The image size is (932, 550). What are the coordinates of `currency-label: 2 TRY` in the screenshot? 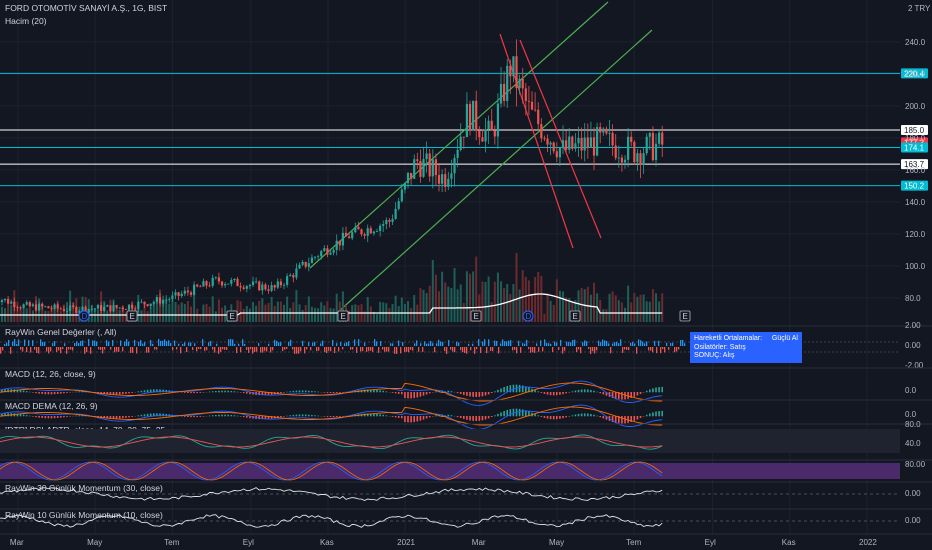 It's located at (919, 8).